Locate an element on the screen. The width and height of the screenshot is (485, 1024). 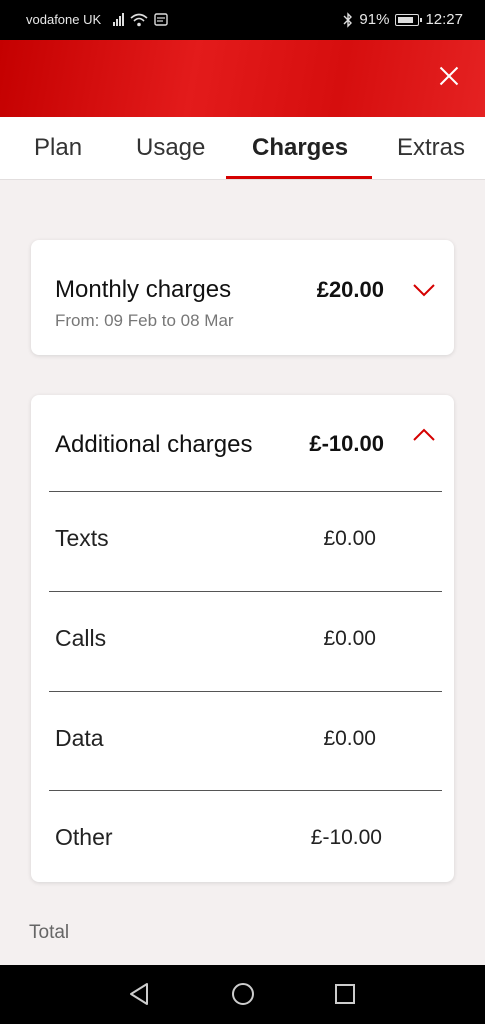
status-bar: vodafone UK 91% 12:27 is located at coordinates (242, 20).